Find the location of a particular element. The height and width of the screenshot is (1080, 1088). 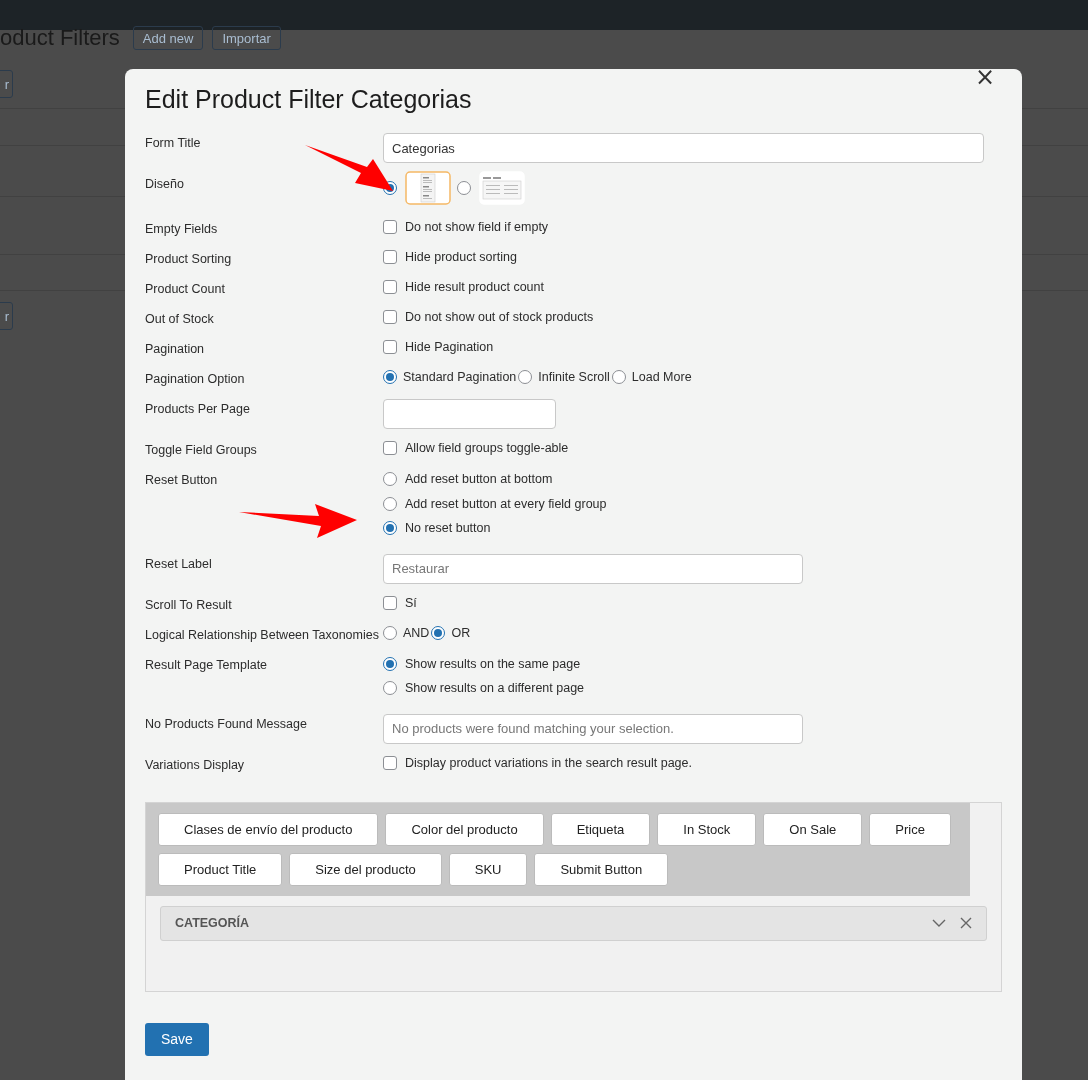

close-icon is located at coordinates (966, 923).